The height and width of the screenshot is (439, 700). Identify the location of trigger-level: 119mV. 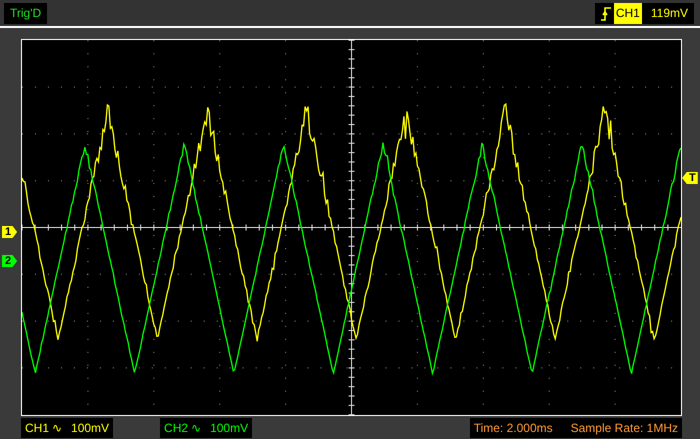
(669, 13).